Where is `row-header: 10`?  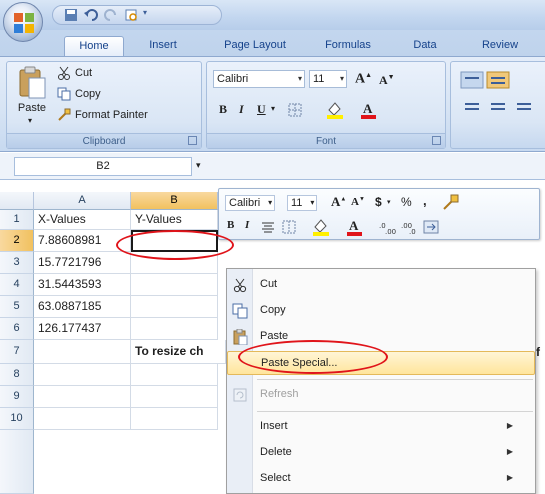 row-header: 10 is located at coordinates (17, 419).